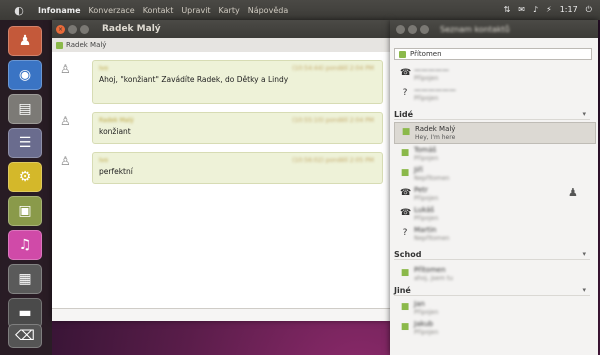 This screenshot has width=600, height=355. What do you see at coordinates (494, 328) in the screenshot?
I see `contact-item: ■ Jakub Připojen` at bounding box center [494, 328].